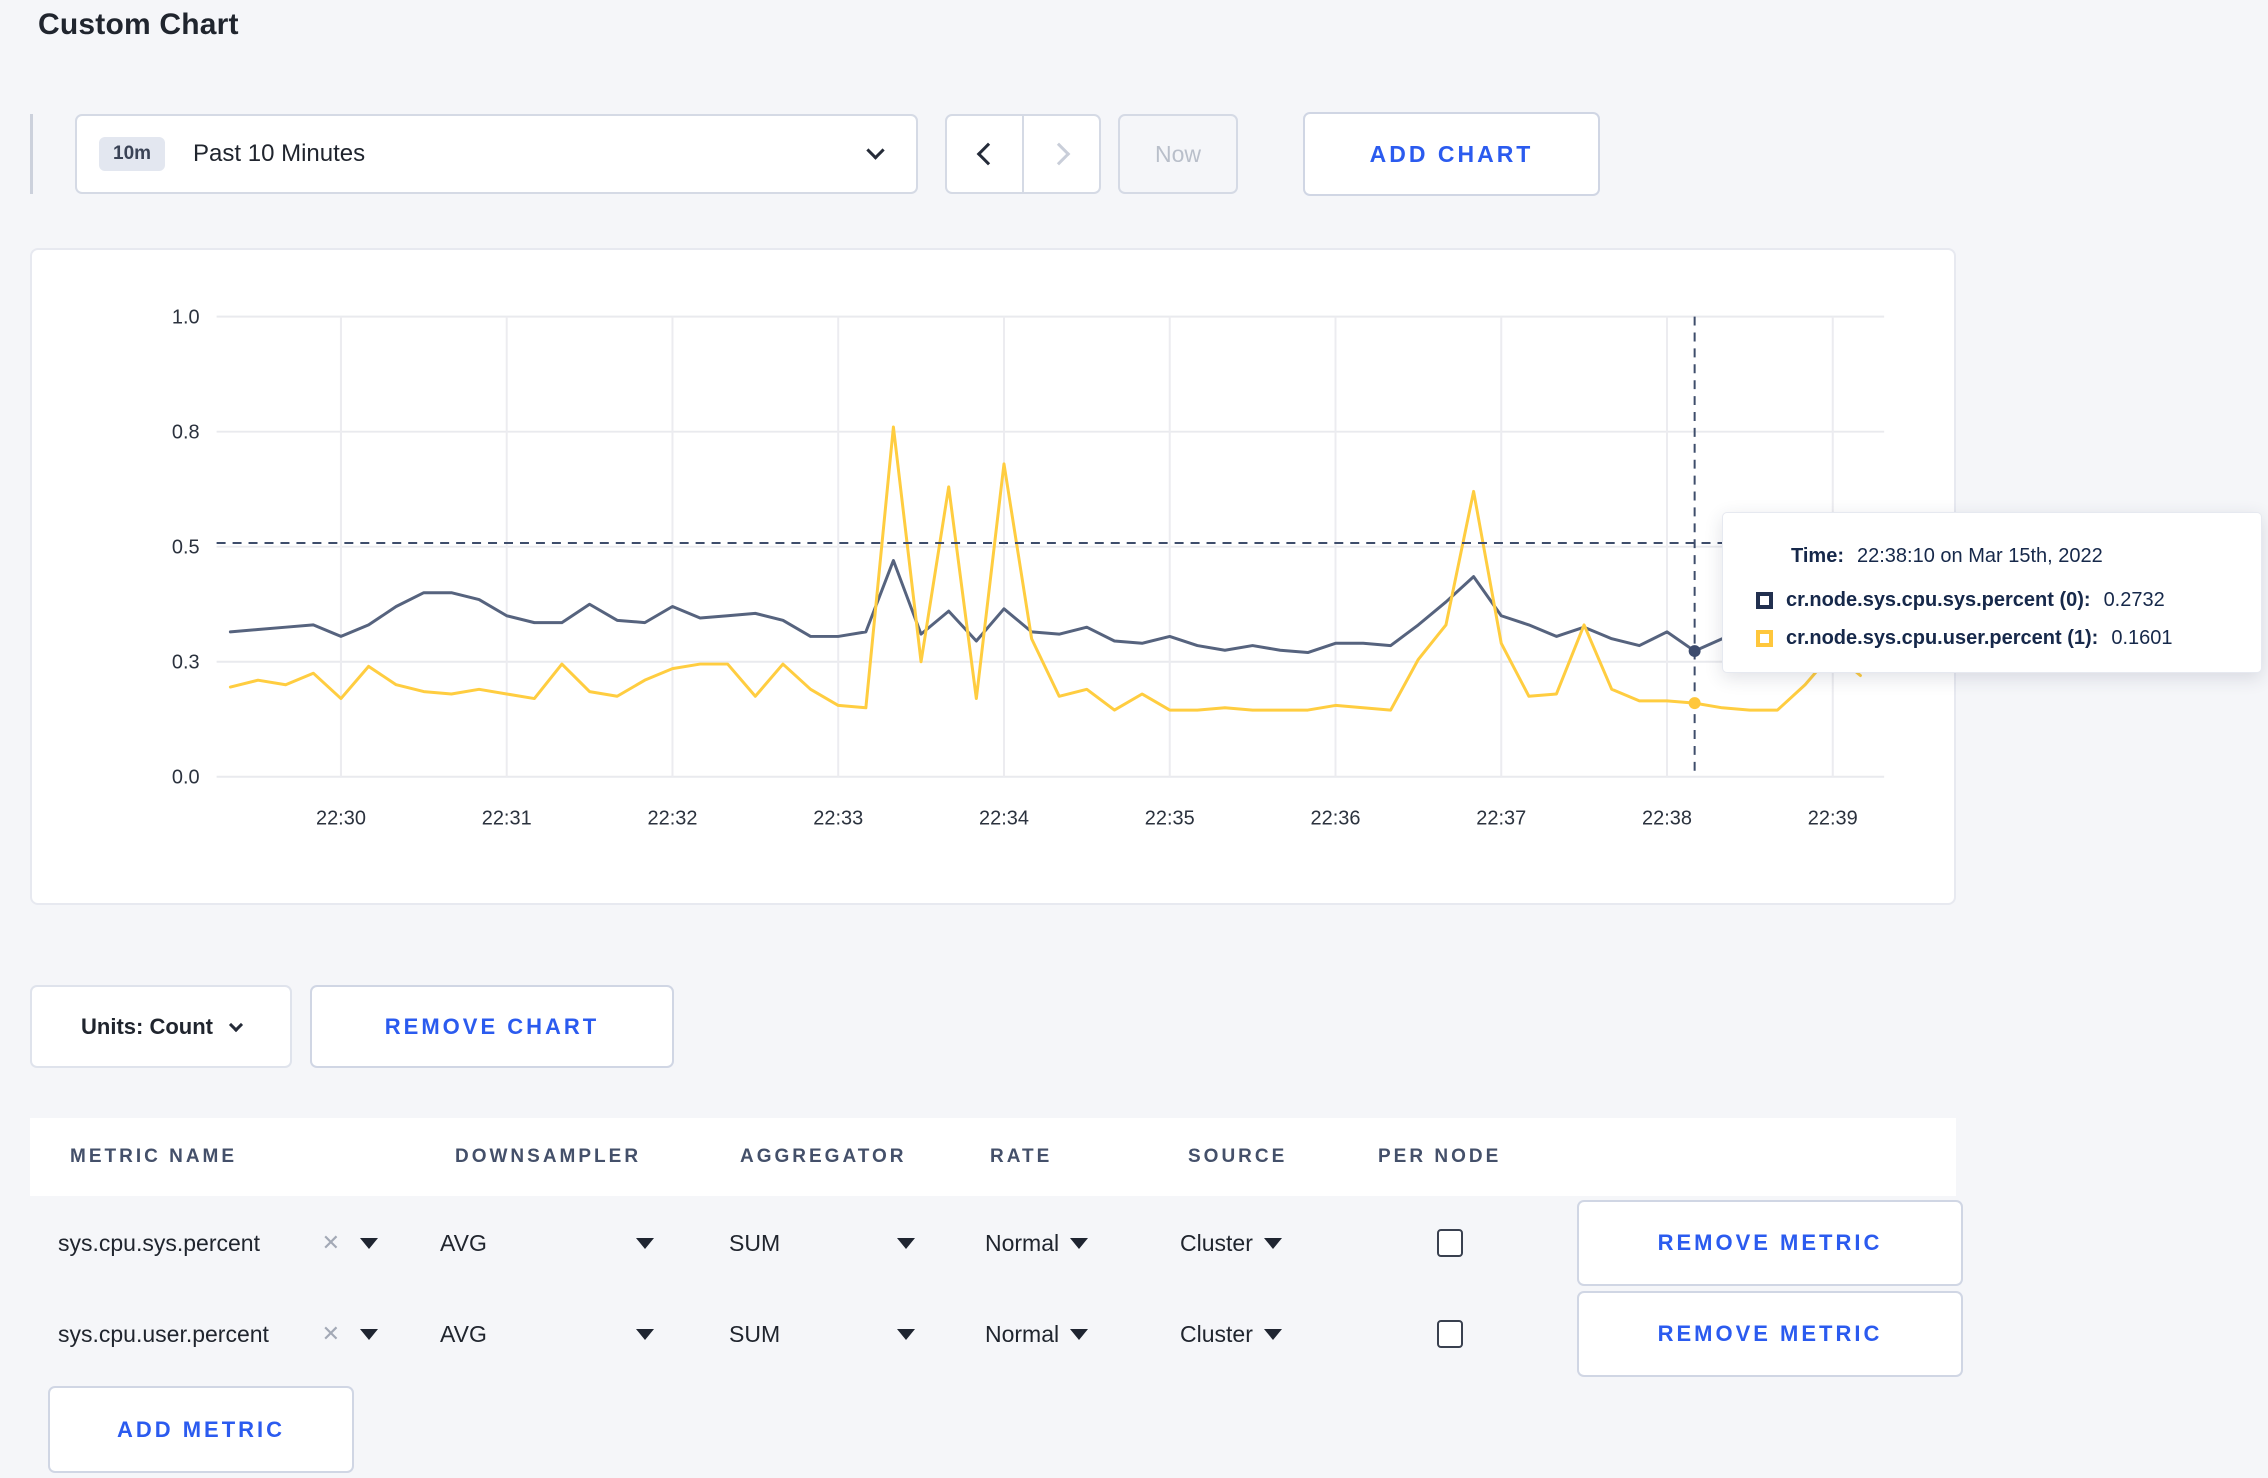  Describe the element at coordinates (492, 1026) in the screenshot. I see `remove-chart-button: REMOVE CHART` at that location.